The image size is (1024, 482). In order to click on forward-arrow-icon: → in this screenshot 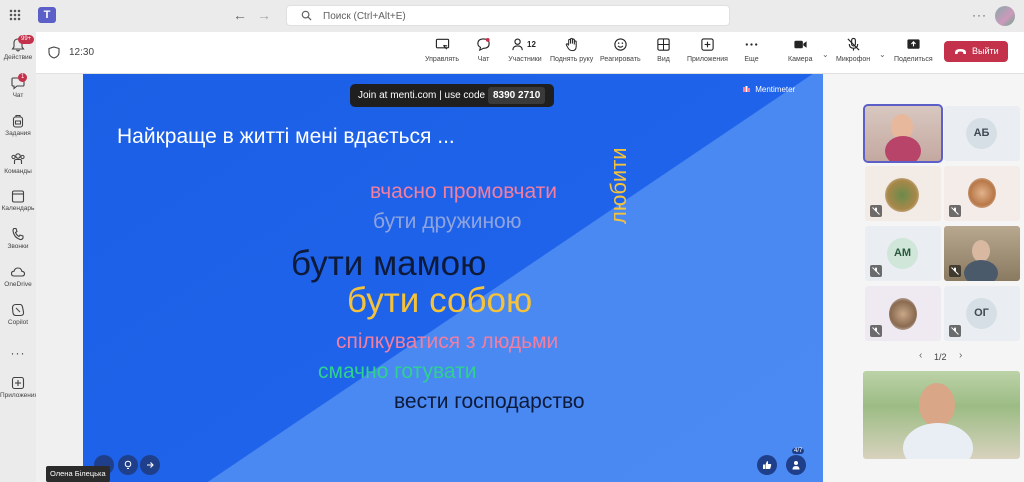, I will do `click(264, 15)`.